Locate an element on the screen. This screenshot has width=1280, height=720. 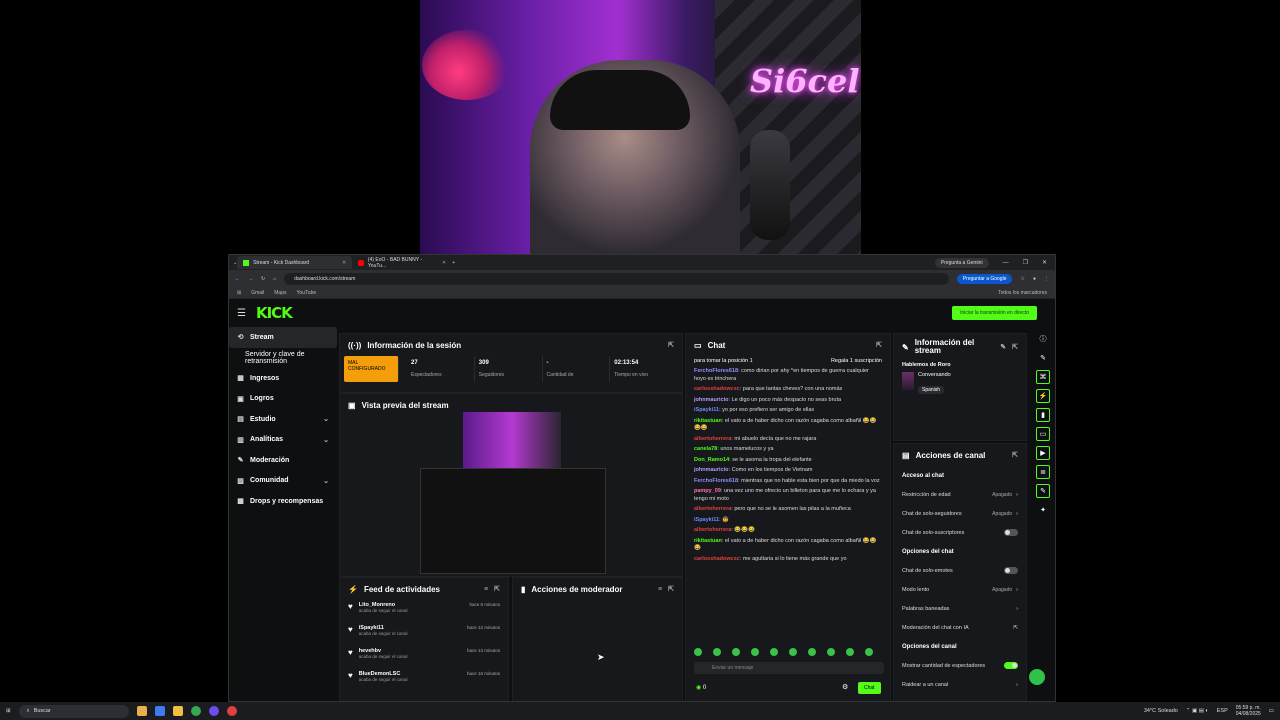
profile-icon: ● is located at coordinates (1034, 279).